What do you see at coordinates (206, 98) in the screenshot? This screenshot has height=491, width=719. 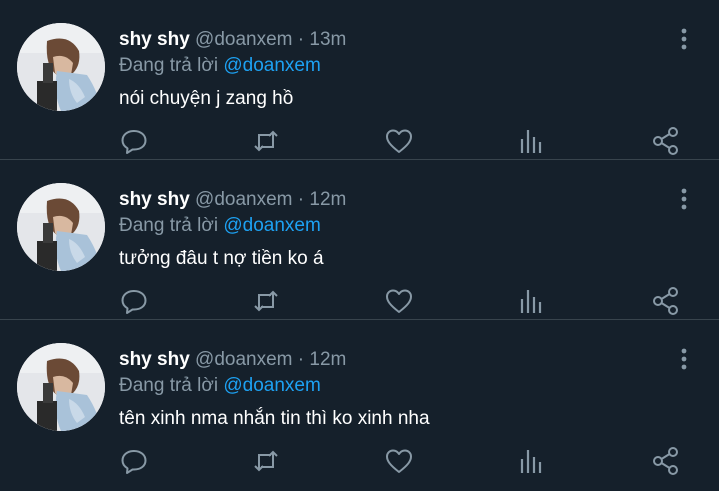 I see `tweet-text: nói chuyện j zang hồ` at bounding box center [206, 98].